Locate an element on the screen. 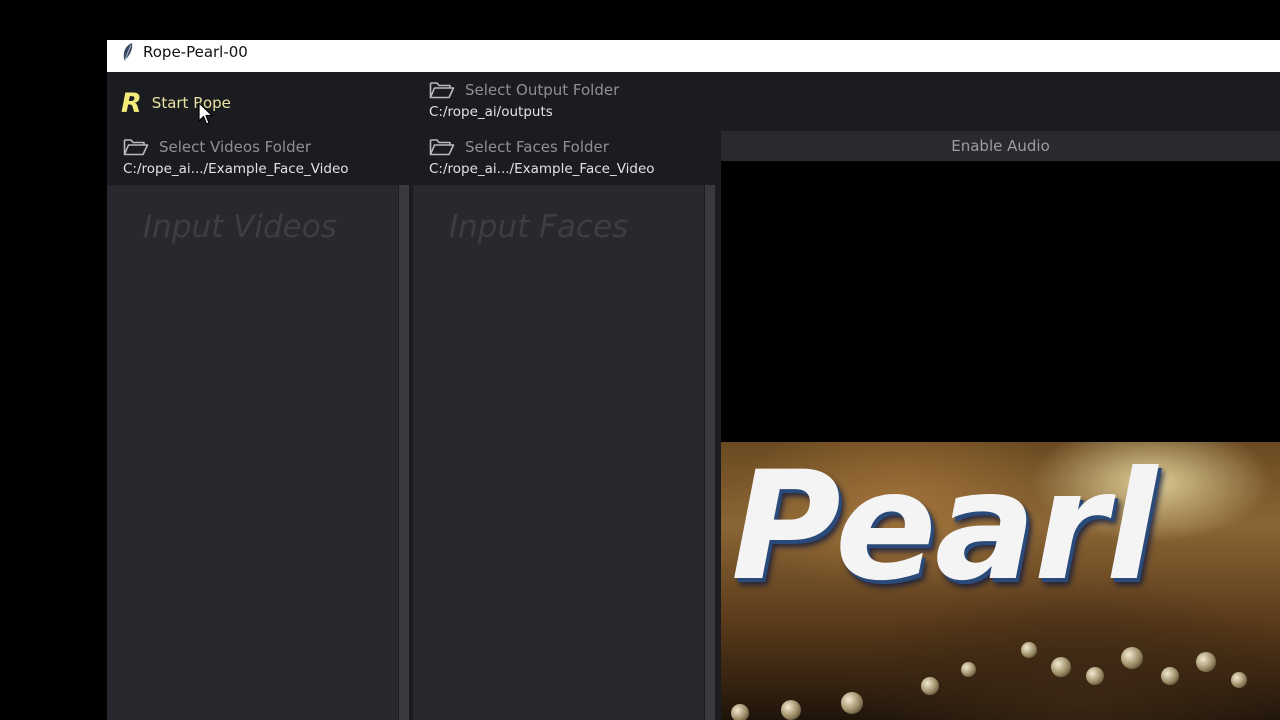  input-faces-scrollbar is located at coordinates (710, 452).